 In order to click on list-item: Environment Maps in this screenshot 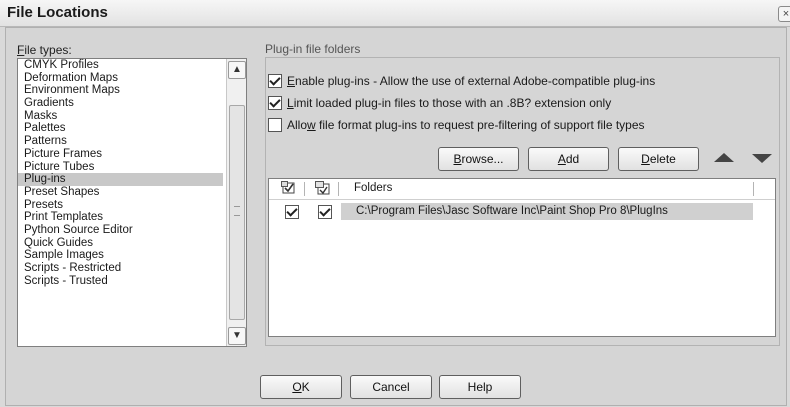, I will do `click(120, 90)`.